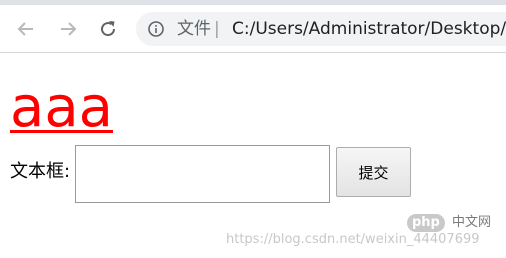  I want to click on reload-icon, so click(108, 29).